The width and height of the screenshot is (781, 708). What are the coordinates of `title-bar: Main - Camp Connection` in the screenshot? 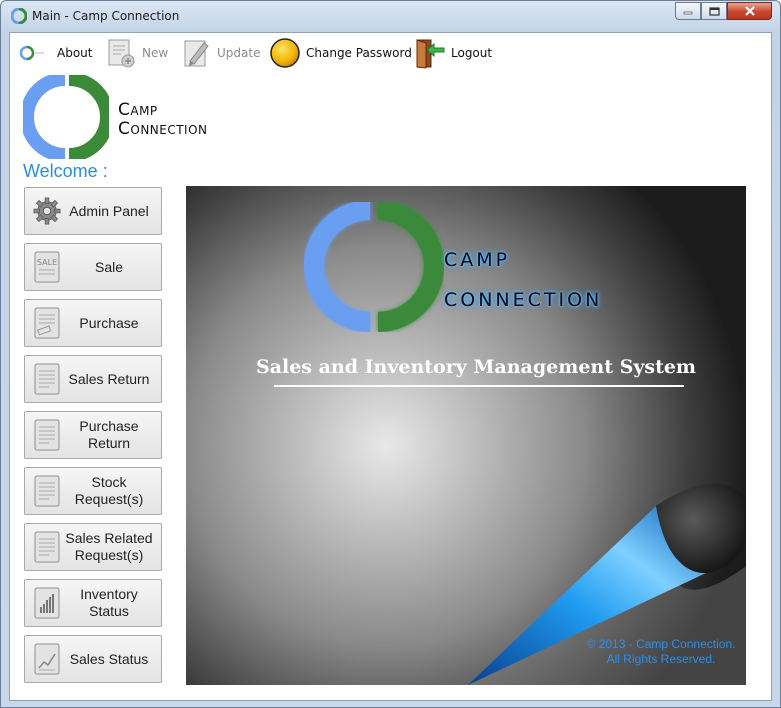 It's located at (390, 16).